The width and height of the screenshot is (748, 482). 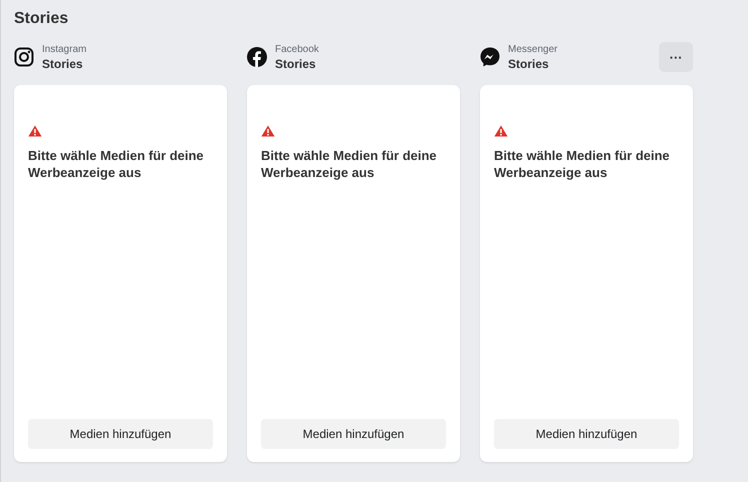 What do you see at coordinates (533, 49) in the screenshot?
I see `platform-label: Messenger` at bounding box center [533, 49].